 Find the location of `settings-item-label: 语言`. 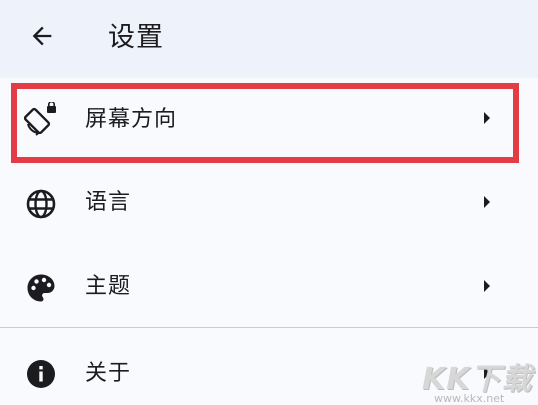

settings-item-label: 语言 is located at coordinates (108, 202).